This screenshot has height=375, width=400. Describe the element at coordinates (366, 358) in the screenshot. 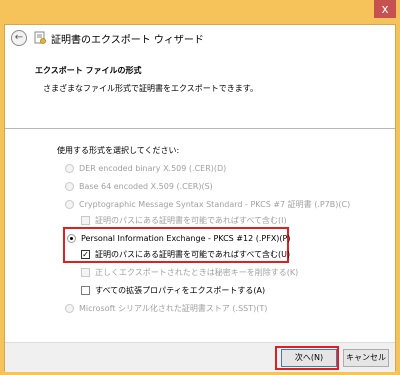

I see `cancel-button: キャンセル` at that location.